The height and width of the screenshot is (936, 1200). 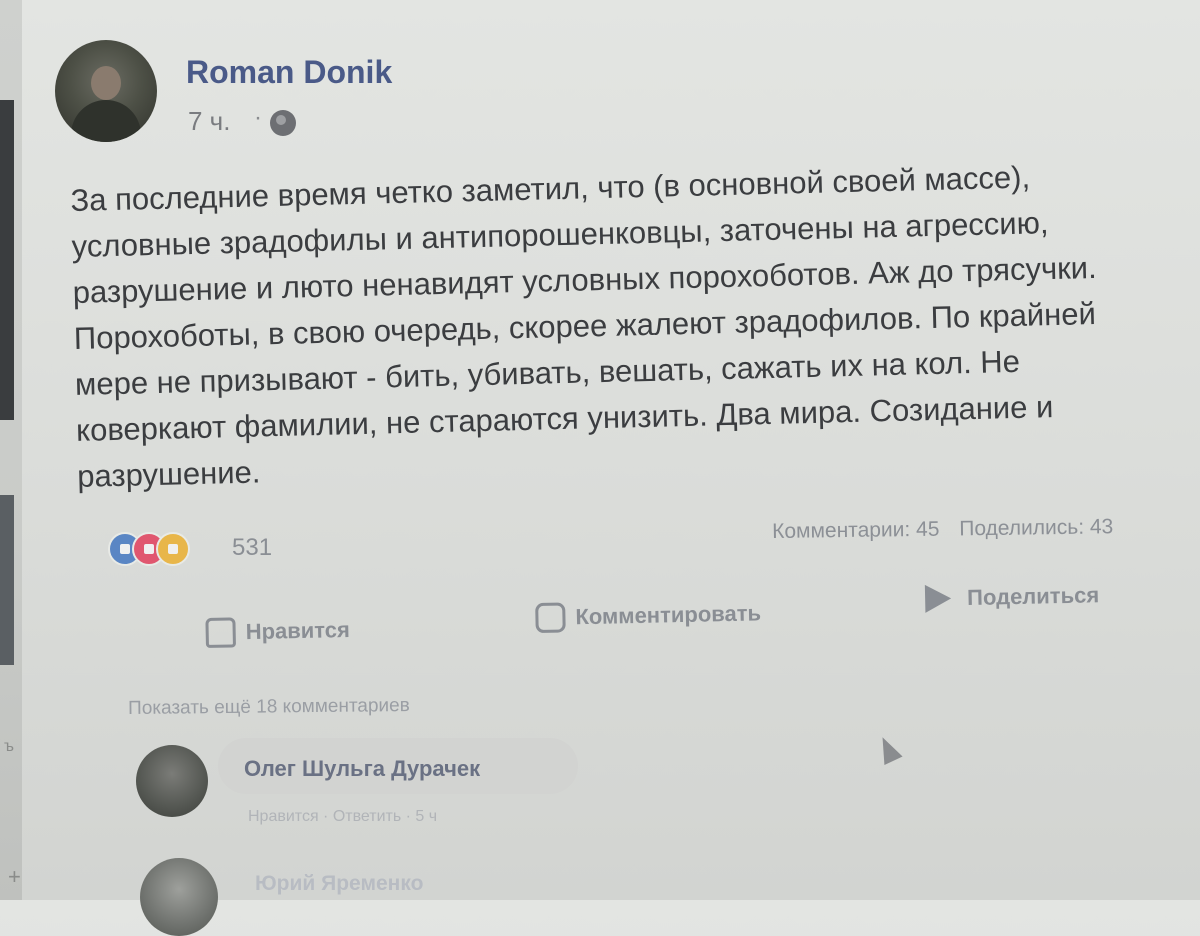 What do you see at coordinates (209, 121) in the screenshot?
I see `post-timestamp: 7 ч.` at bounding box center [209, 121].